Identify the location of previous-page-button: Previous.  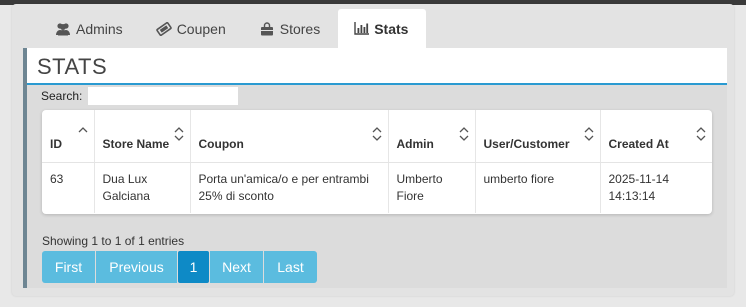
(136, 267).